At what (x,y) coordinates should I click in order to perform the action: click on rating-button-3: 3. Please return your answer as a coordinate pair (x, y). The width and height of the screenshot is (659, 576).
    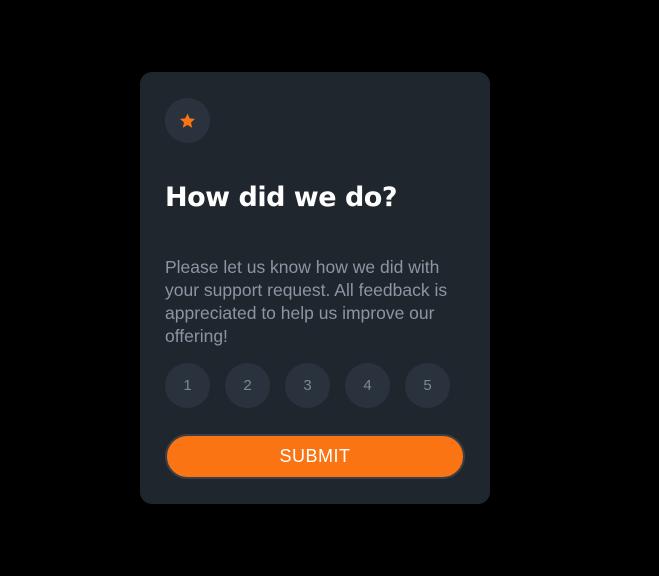
    Looking at the image, I should click on (307, 385).